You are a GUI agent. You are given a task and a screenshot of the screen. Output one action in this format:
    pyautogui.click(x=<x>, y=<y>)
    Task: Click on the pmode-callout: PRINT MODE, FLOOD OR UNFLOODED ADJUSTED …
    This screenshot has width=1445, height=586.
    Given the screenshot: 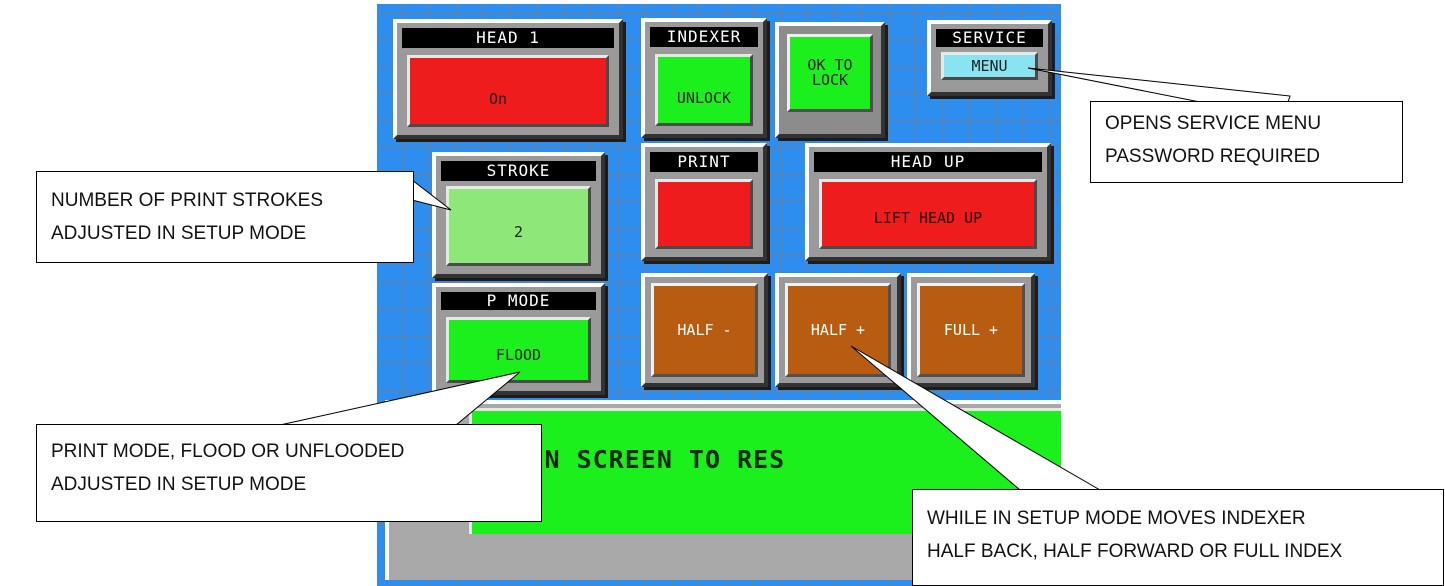 What is the action you would take?
    pyautogui.click(x=289, y=473)
    